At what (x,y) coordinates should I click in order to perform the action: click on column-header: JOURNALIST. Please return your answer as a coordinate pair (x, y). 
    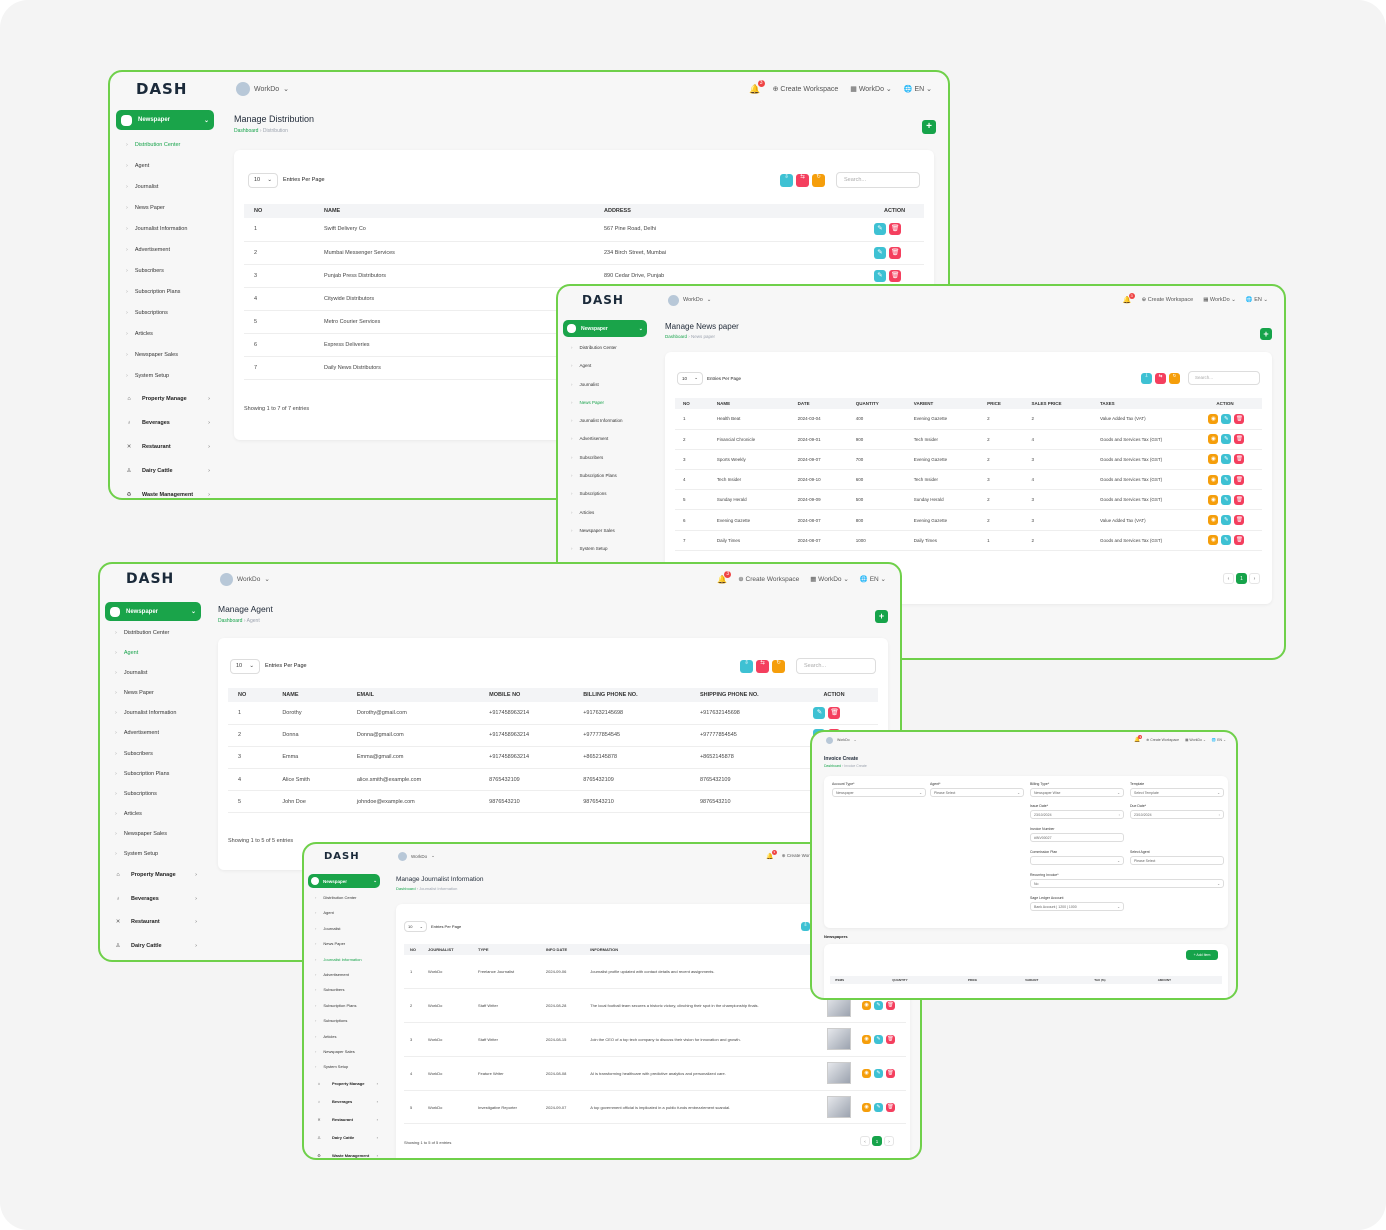
    Looking at the image, I should click on (447, 949).